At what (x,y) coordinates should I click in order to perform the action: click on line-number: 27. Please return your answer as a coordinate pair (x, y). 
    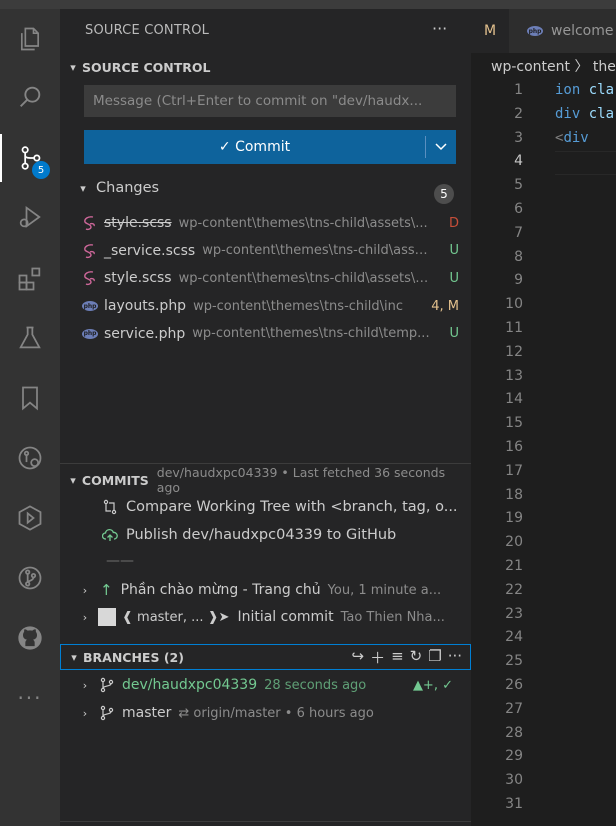
    Looking at the image, I should click on (514, 708).